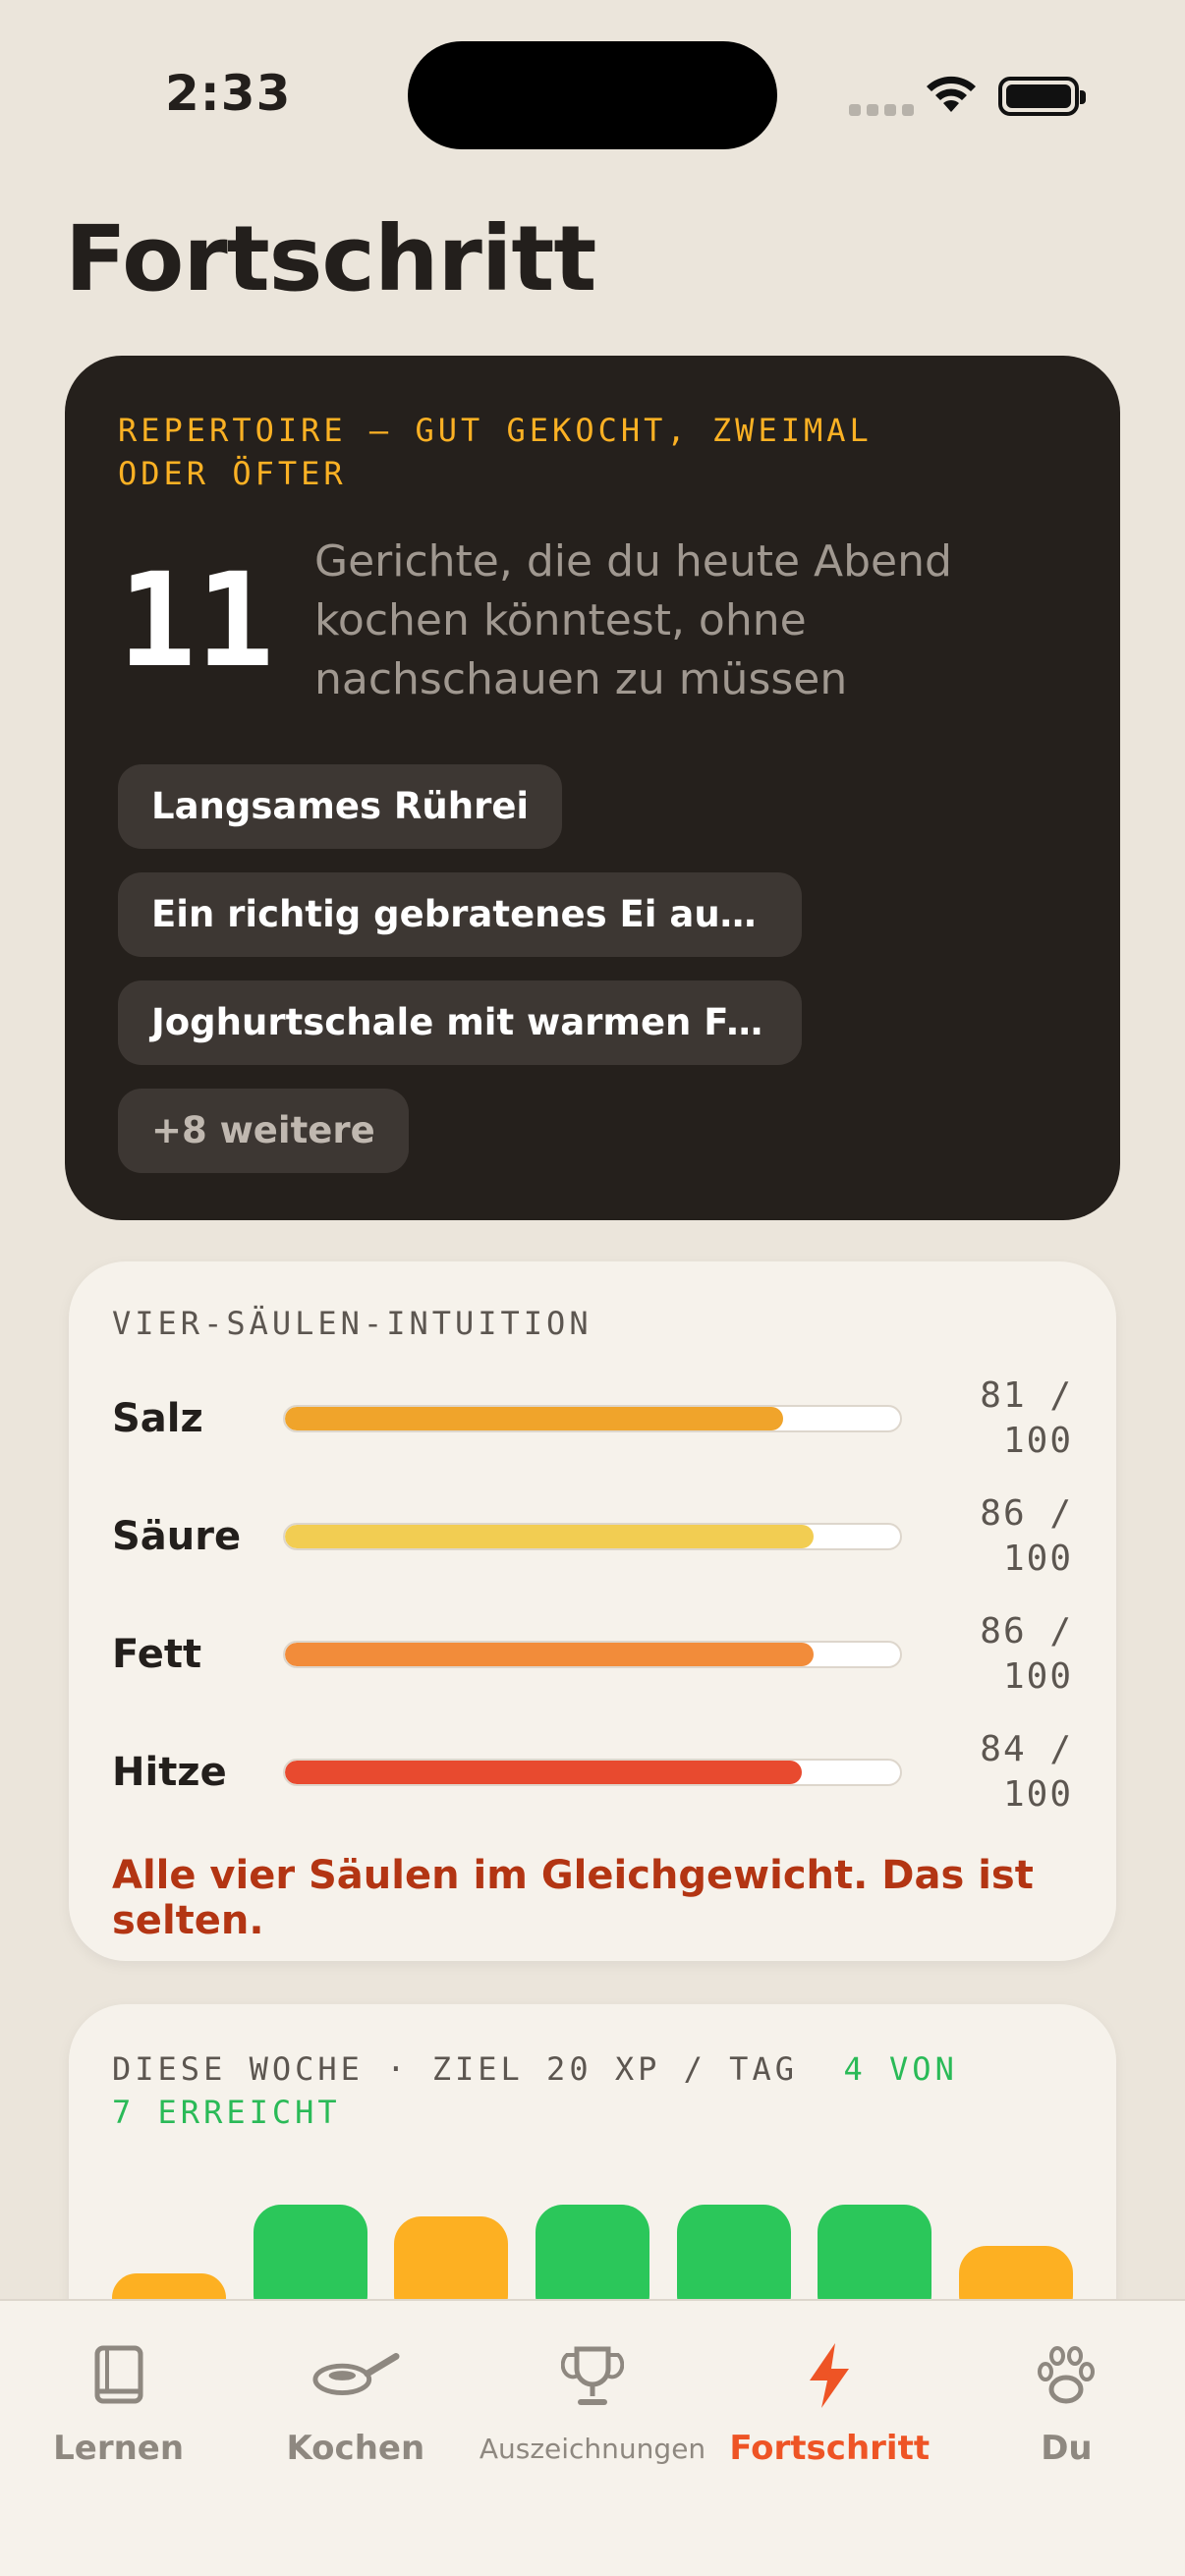 The image size is (1185, 2576). What do you see at coordinates (177, 1536) in the screenshot?
I see `pillar-name: Säure` at bounding box center [177, 1536].